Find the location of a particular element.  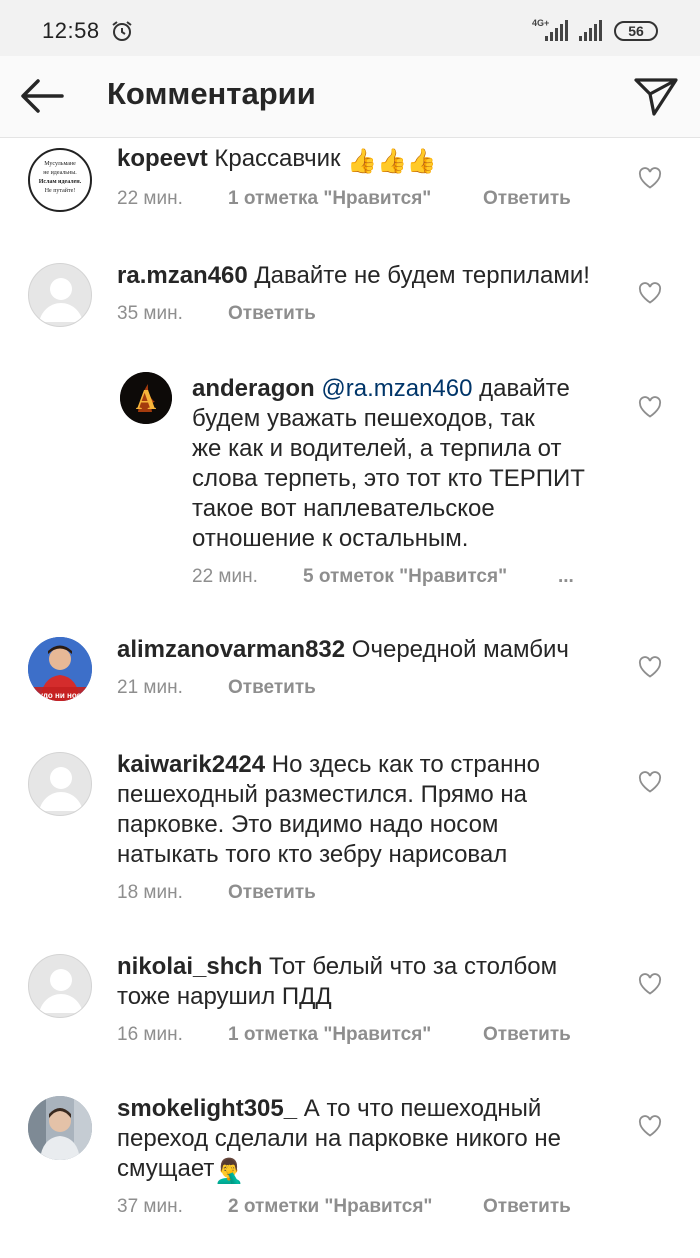

paper-plane-icon is located at coordinates (656, 96).